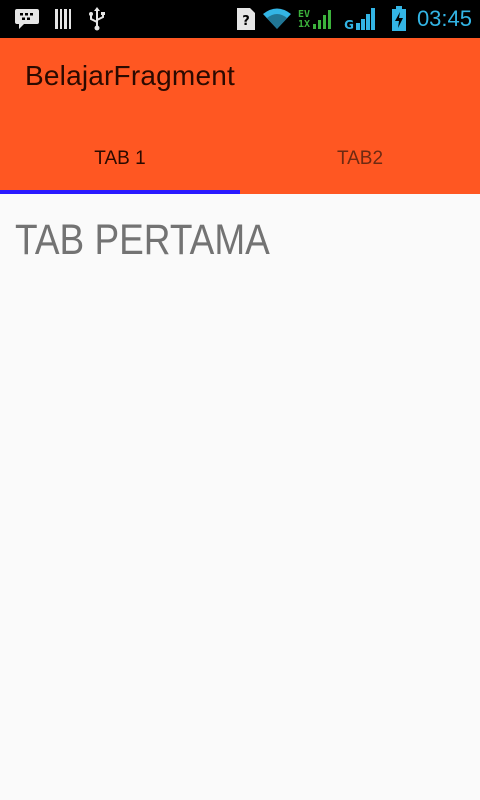  I want to click on ev-1x-signal-icon: EV 1X, so click(315, 19).